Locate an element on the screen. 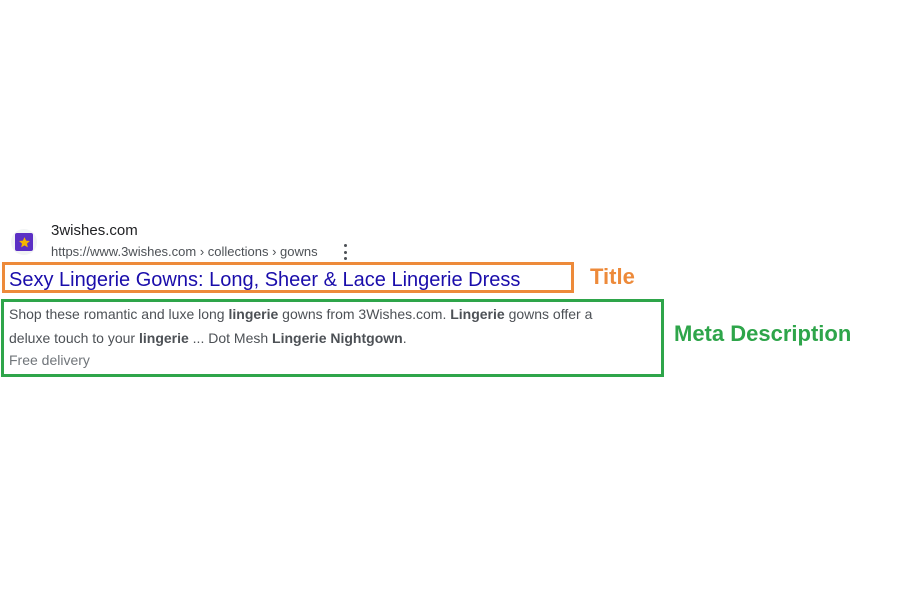 This screenshot has height=600, width=900. more-vert-icon is located at coordinates (345, 252).